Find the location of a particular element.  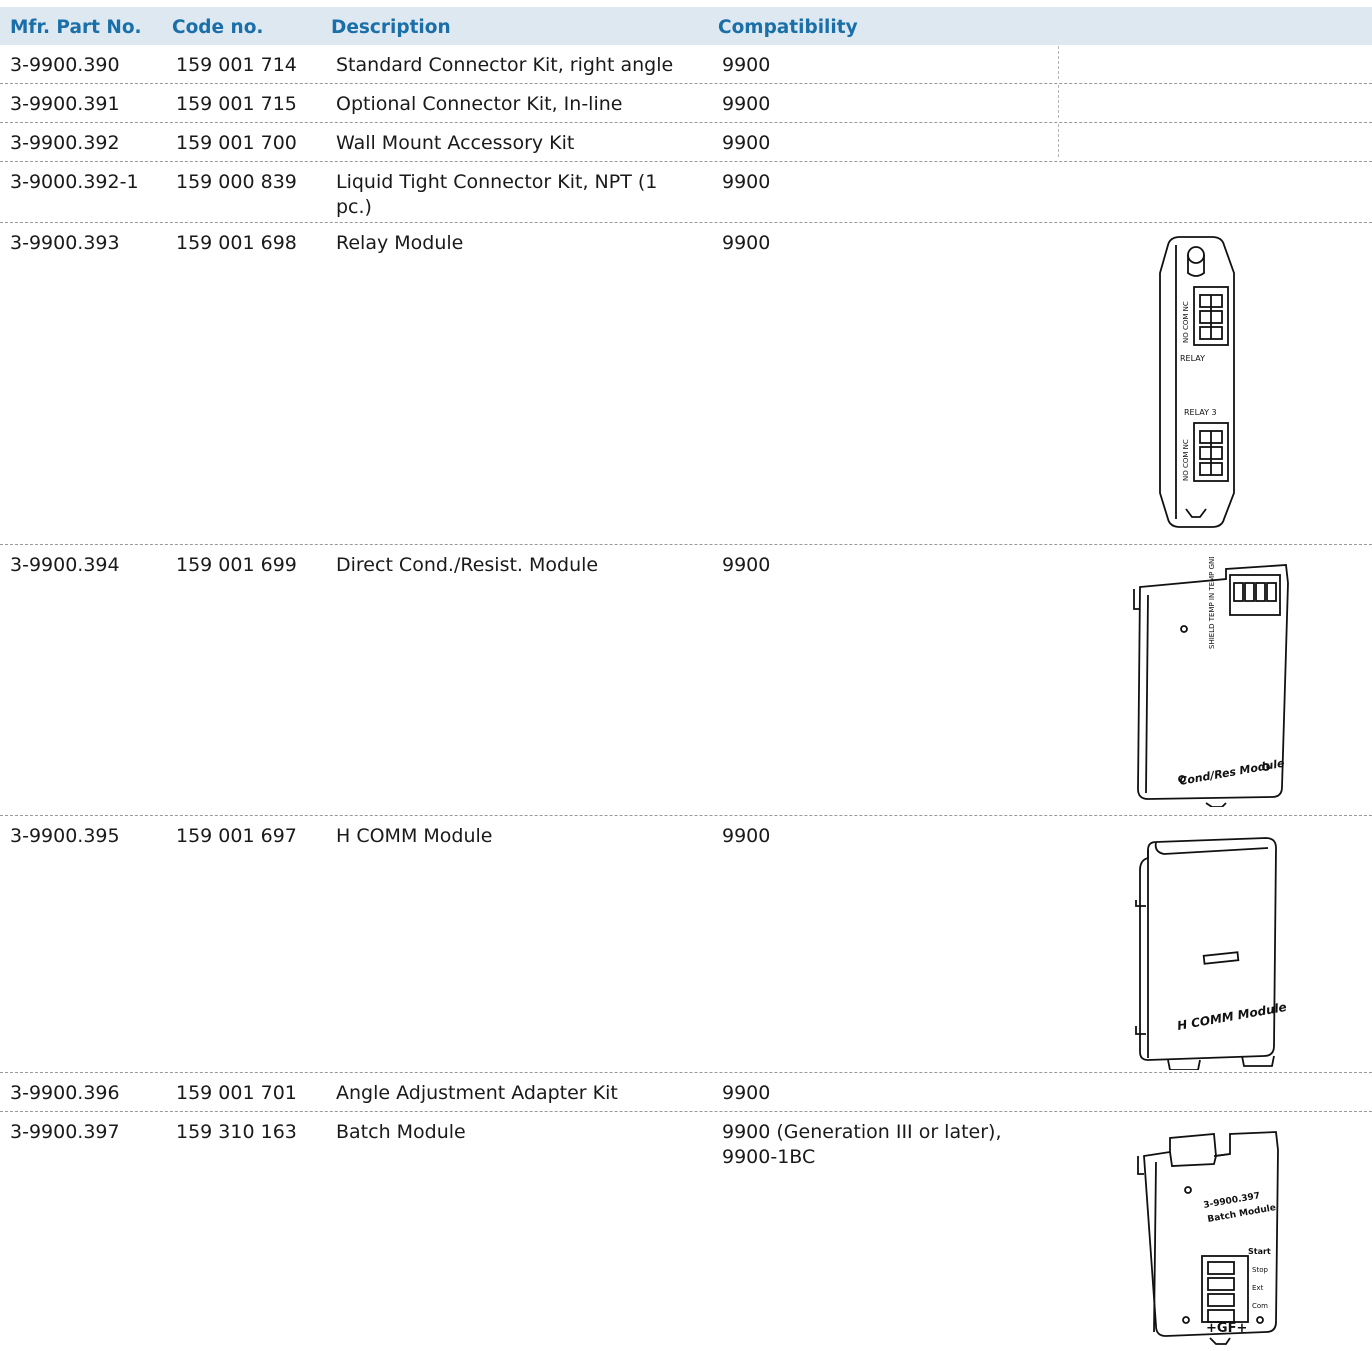

cell-description: Wall Mount Accessory Kit is located at coordinates (455, 143).